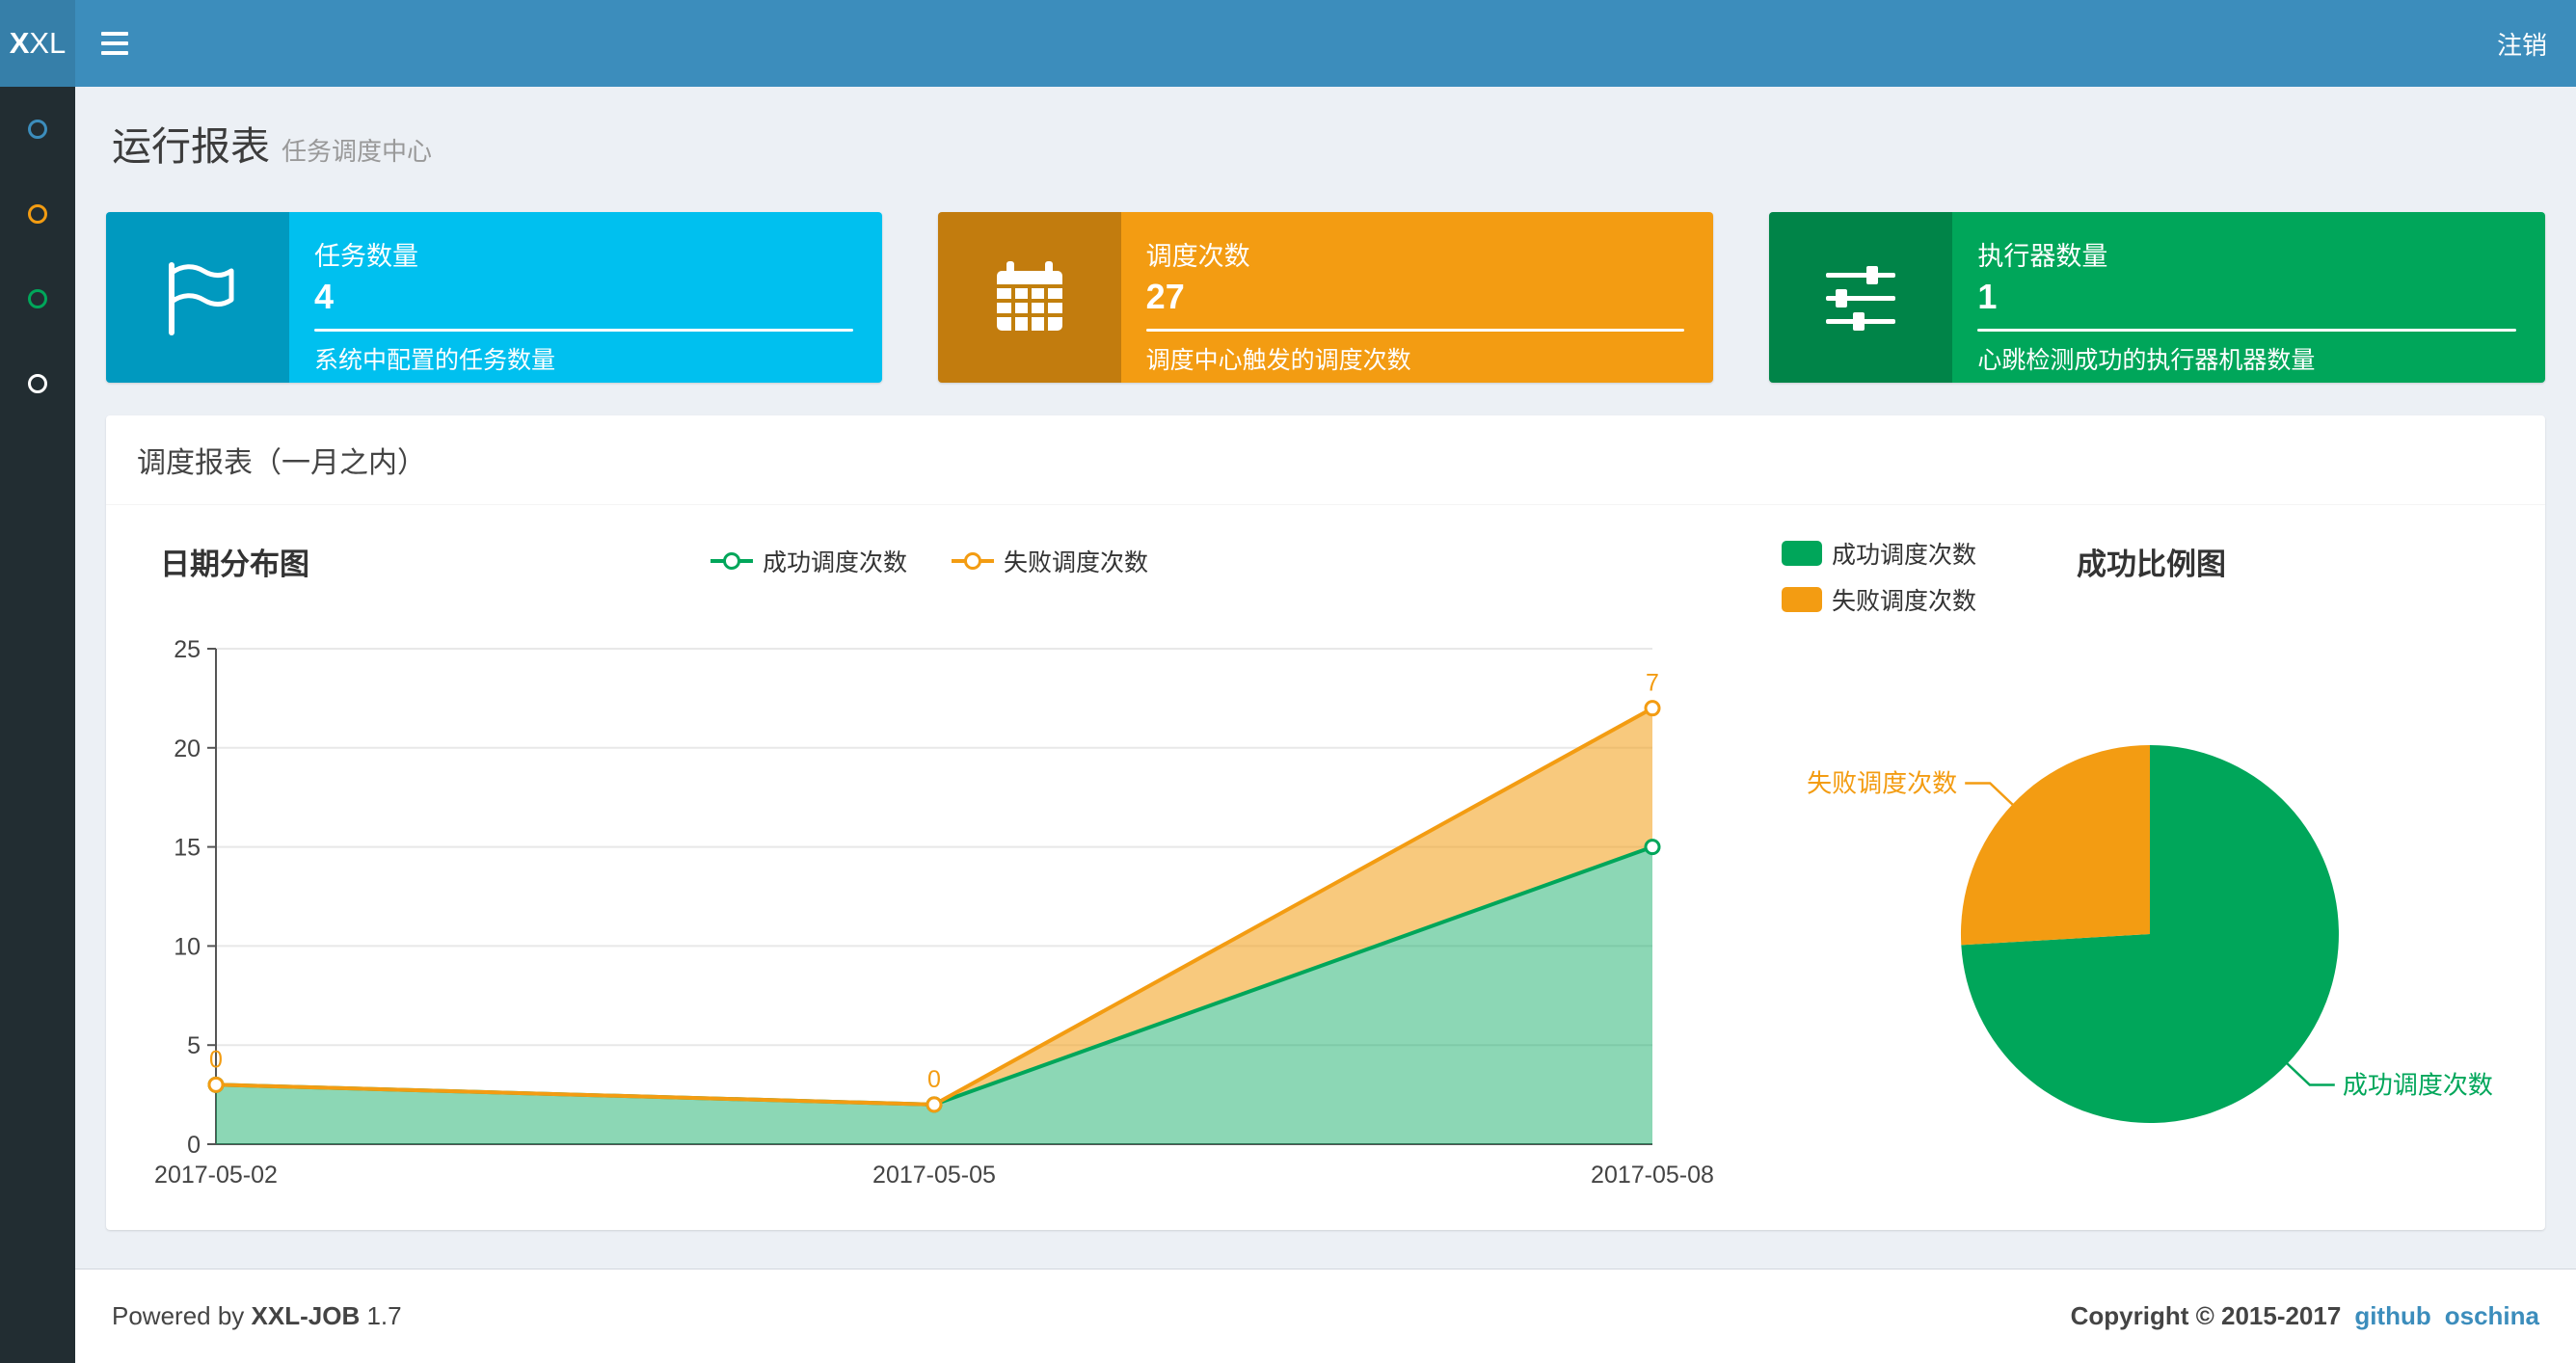  Describe the element at coordinates (2043, 256) in the screenshot. I see `stat-title: 执行器数量` at that location.